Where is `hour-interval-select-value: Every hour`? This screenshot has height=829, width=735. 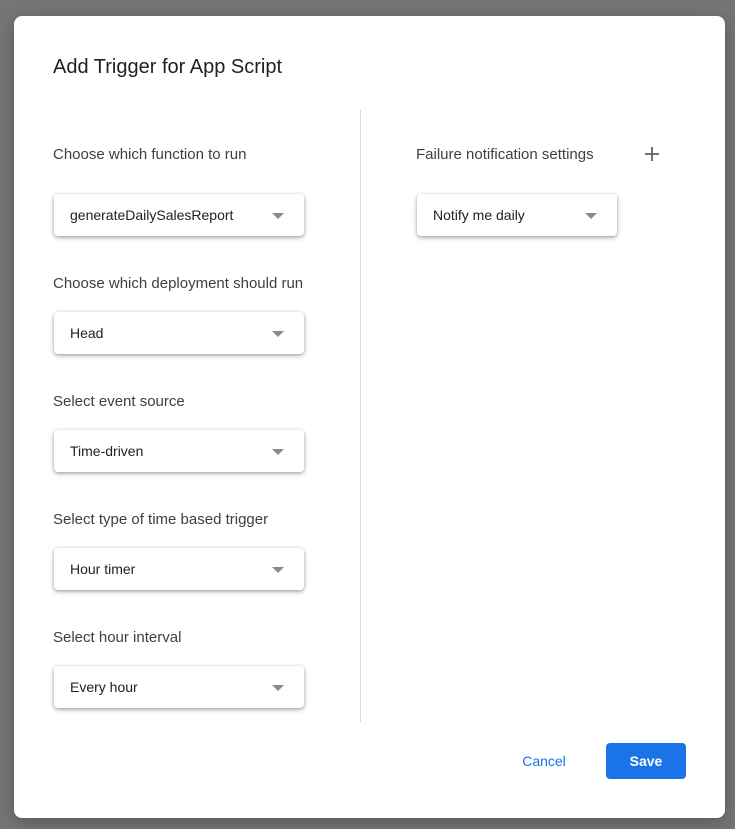
hour-interval-select-value: Every hour is located at coordinates (104, 687).